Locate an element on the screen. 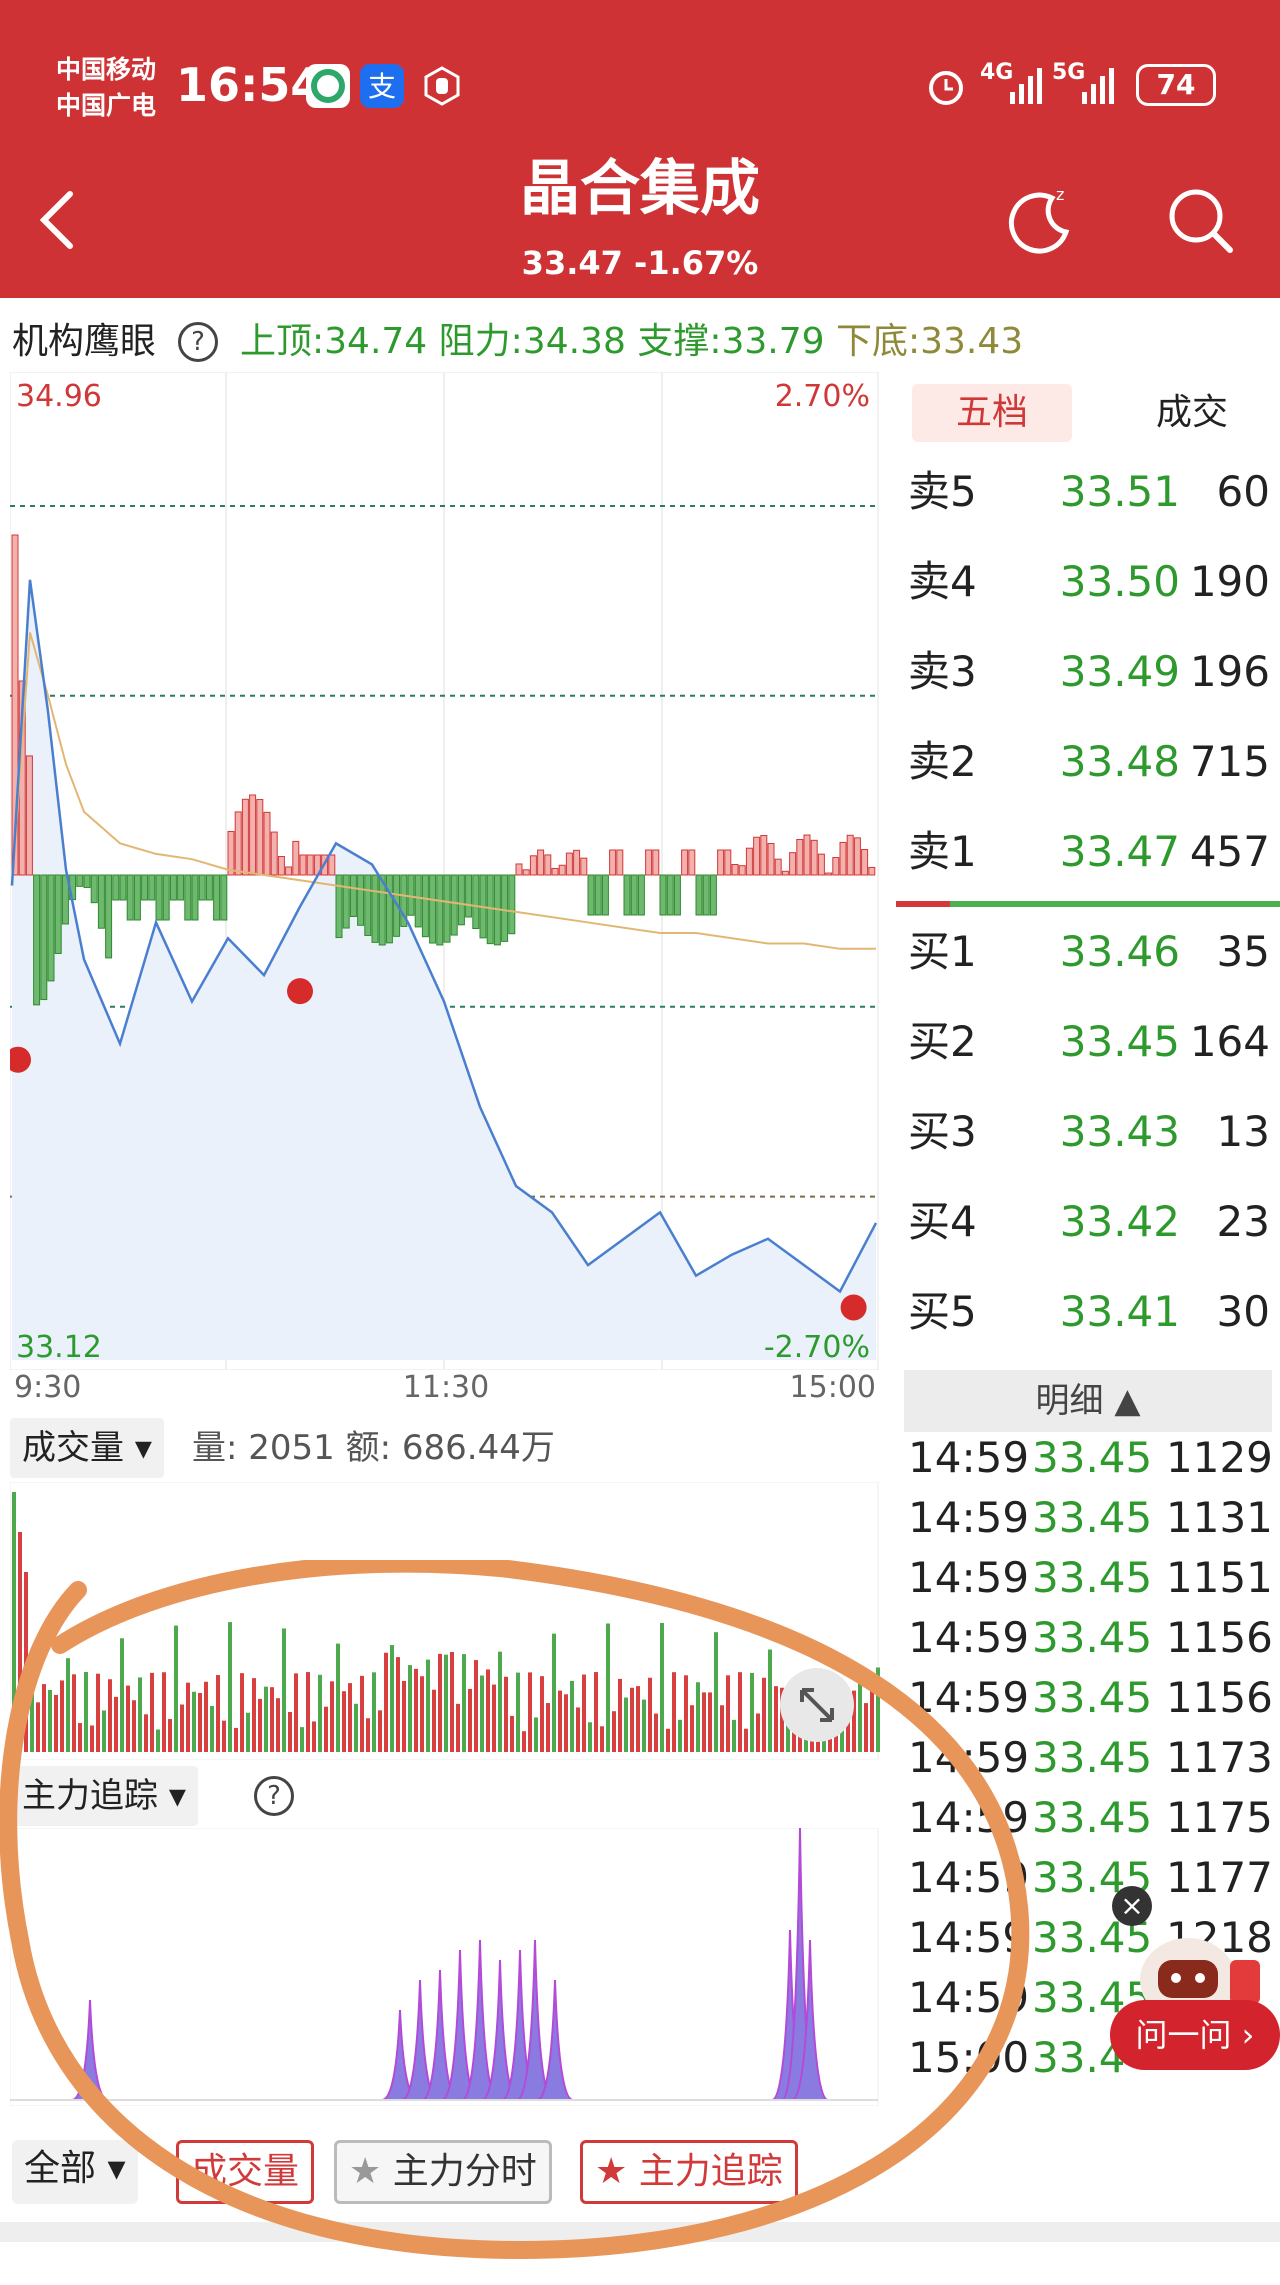 The width and height of the screenshot is (1280, 2285). orderbook-level-label: 卖3 is located at coordinates (942, 671).